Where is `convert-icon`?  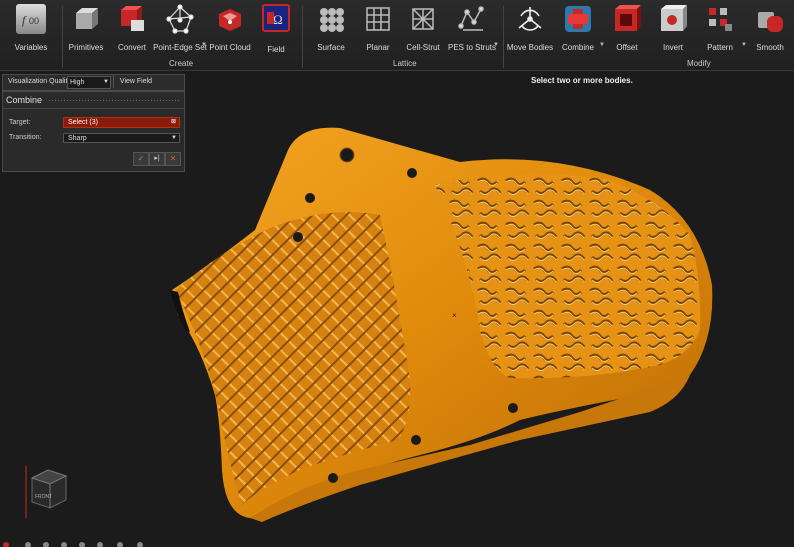 convert-icon is located at coordinates (132, 19).